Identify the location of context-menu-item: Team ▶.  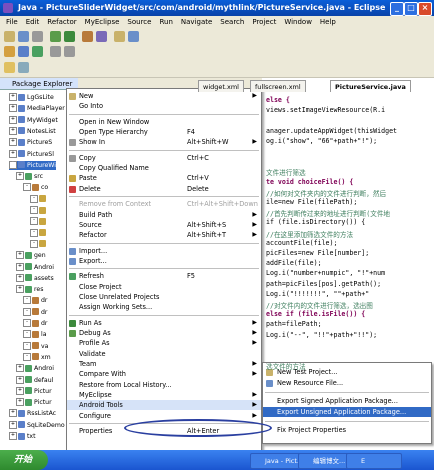
(164, 364).